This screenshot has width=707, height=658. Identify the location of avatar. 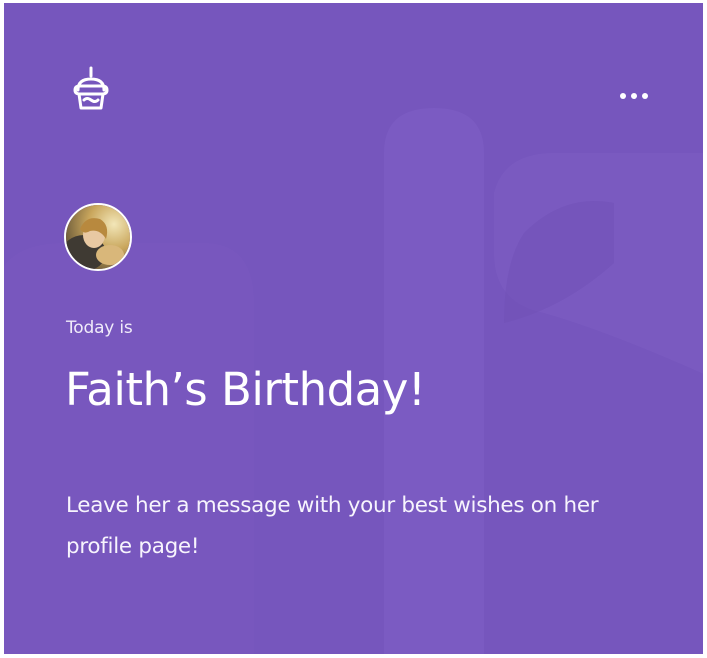
(98, 237).